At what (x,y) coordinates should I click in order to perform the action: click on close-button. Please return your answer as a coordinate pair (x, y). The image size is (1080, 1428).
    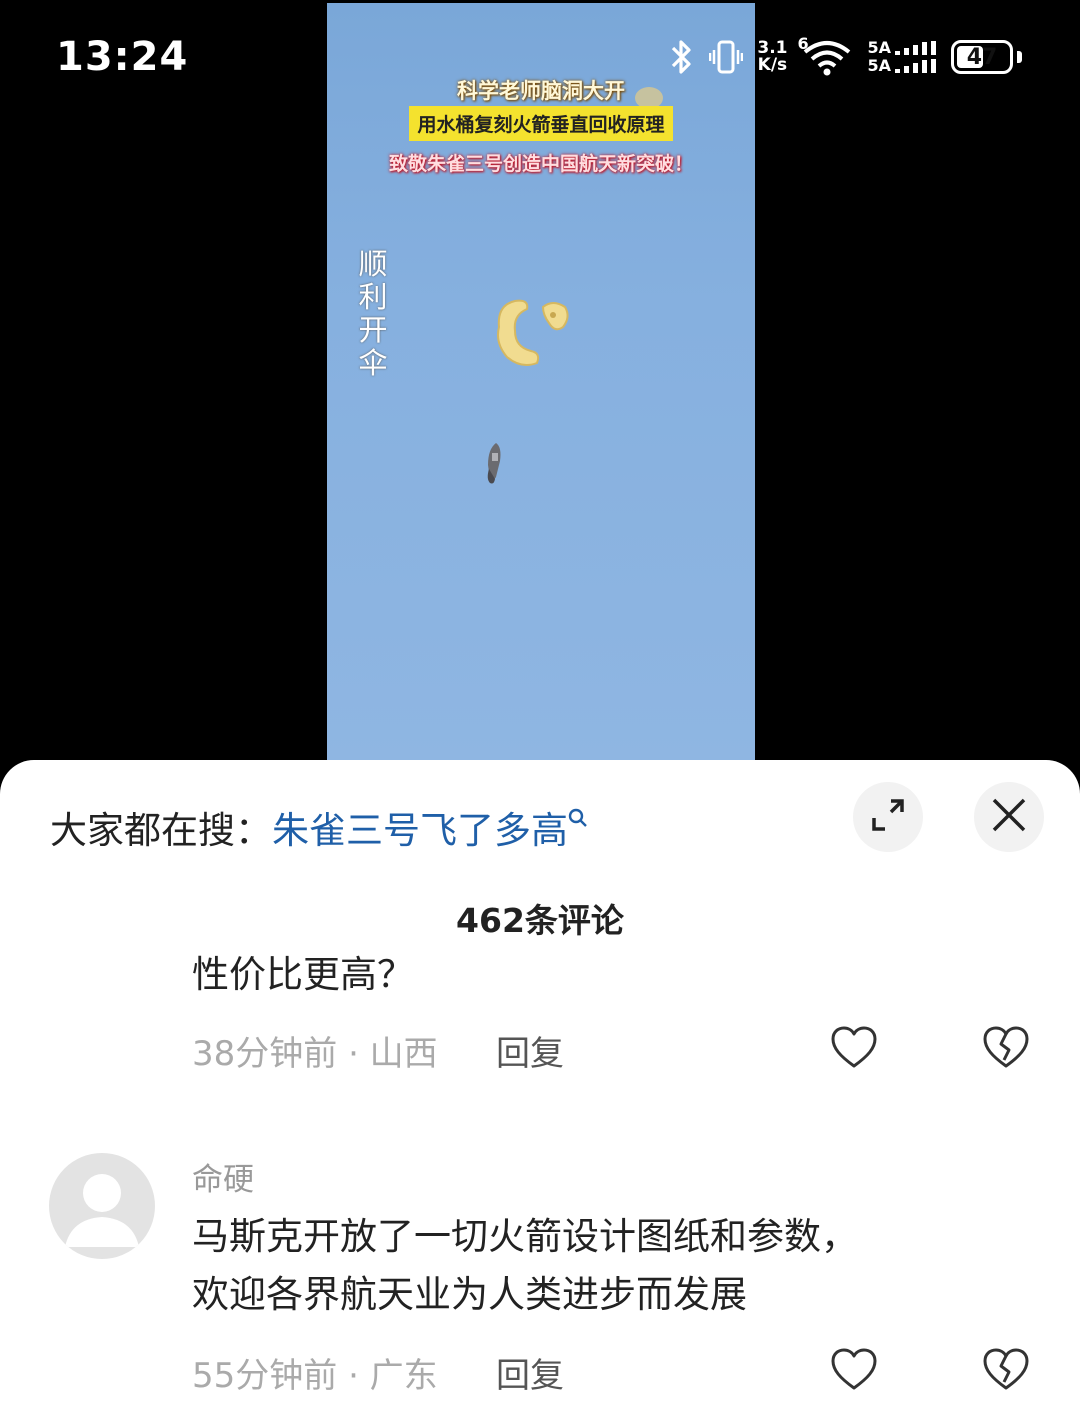
    Looking at the image, I should click on (1009, 817).